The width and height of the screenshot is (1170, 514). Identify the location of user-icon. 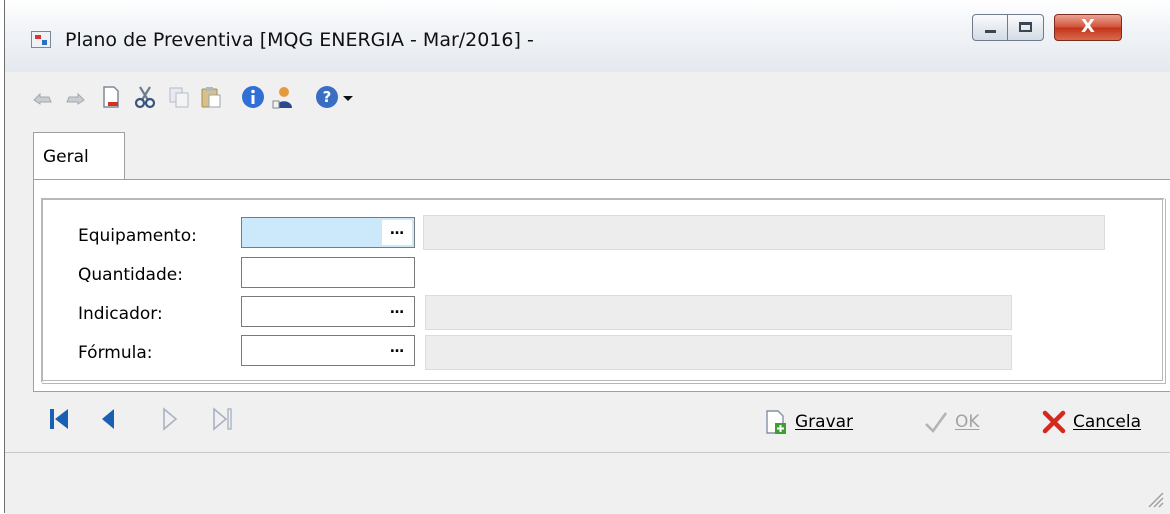
(283, 97).